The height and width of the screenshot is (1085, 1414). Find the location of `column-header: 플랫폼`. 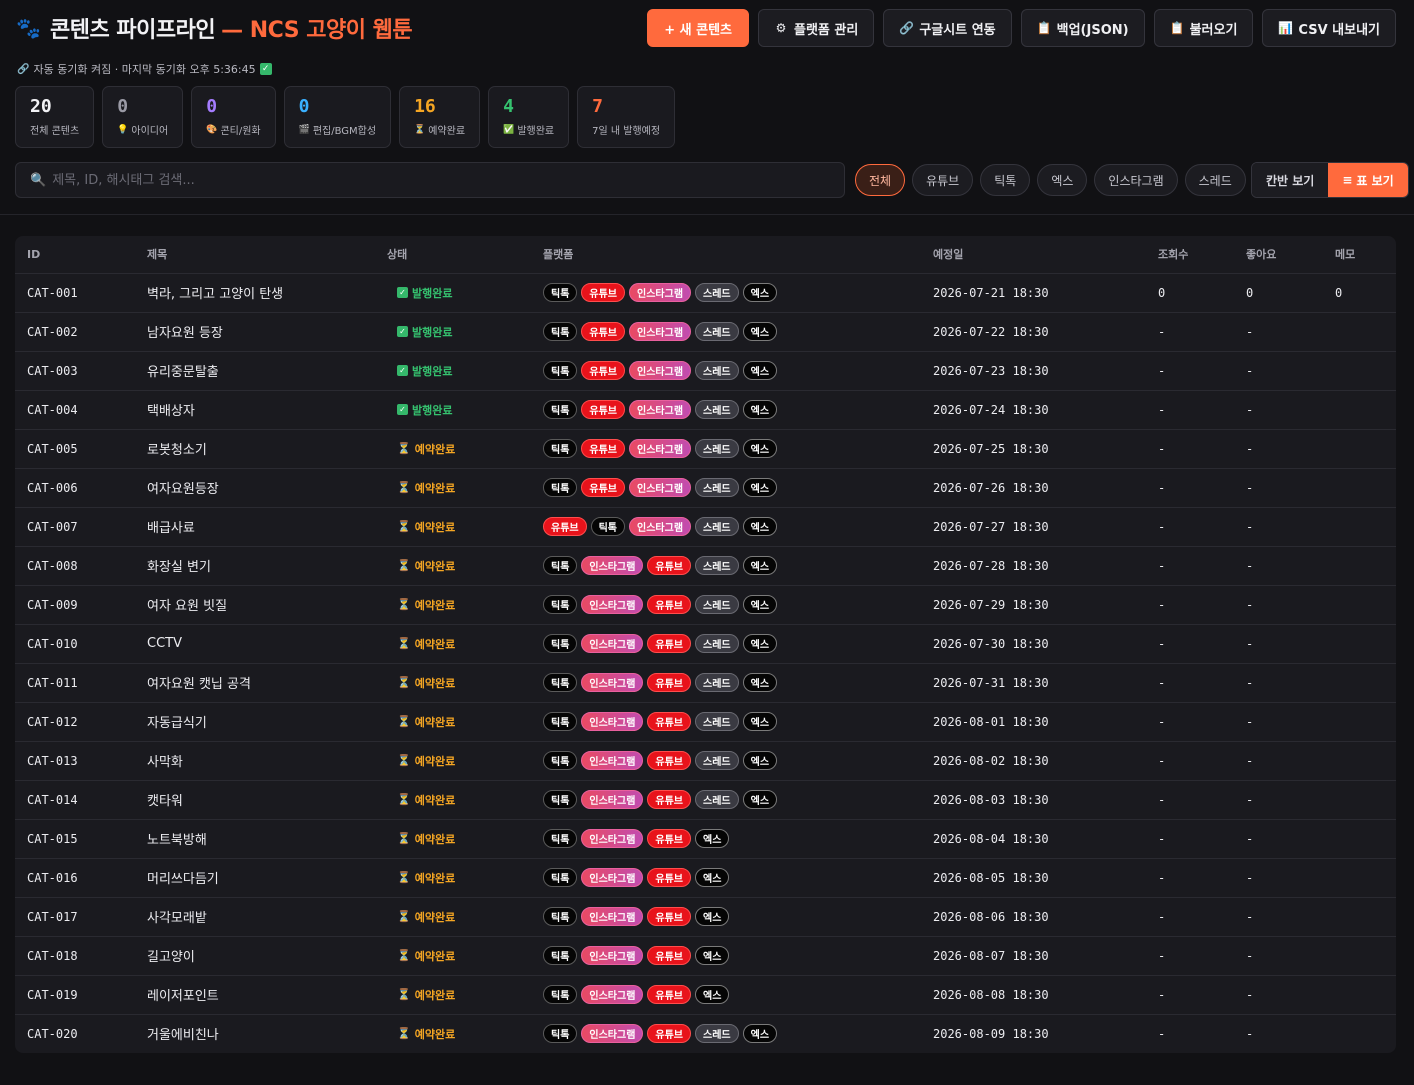

column-header: 플랫폼 is located at coordinates (726, 255).